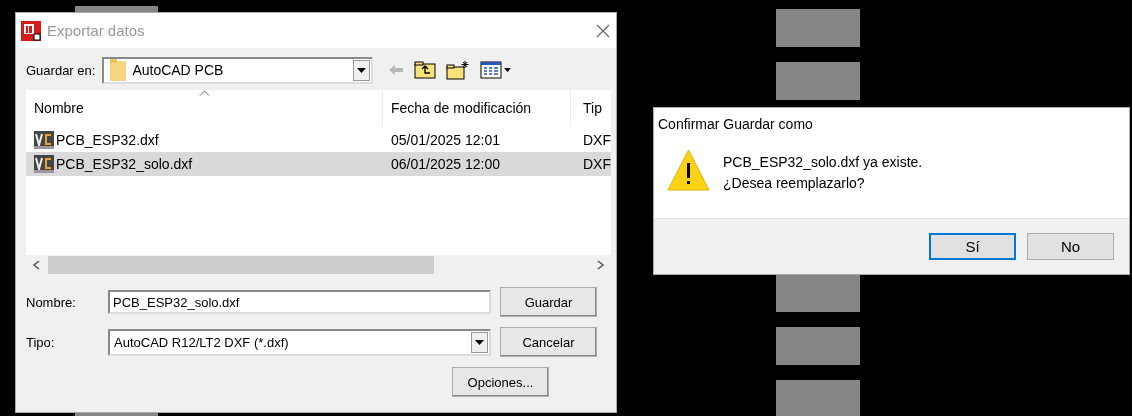 The image size is (1132, 416). I want to click on field-label: Nombre:, so click(51, 302).